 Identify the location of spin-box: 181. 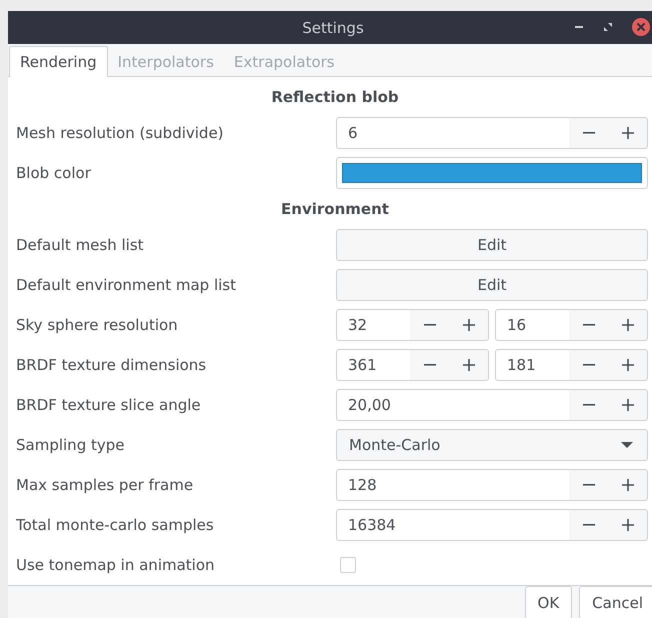
(571, 365).